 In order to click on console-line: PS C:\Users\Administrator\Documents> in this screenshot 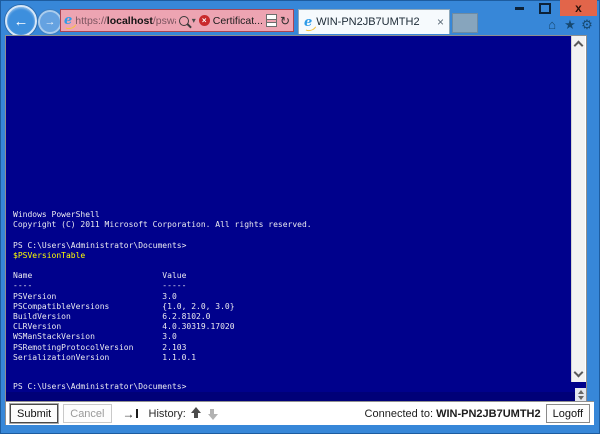, I will do `click(100, 245)`.